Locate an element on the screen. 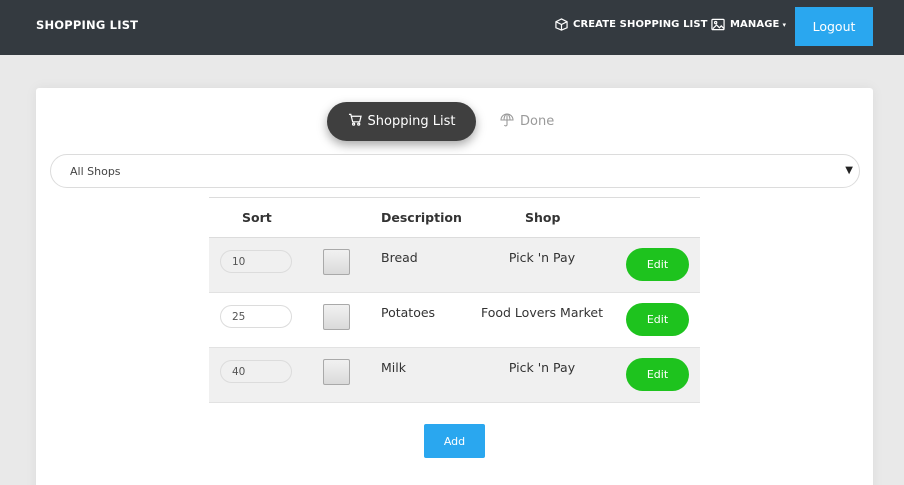  header-sort: Sort is located at coordinates (257, 217).